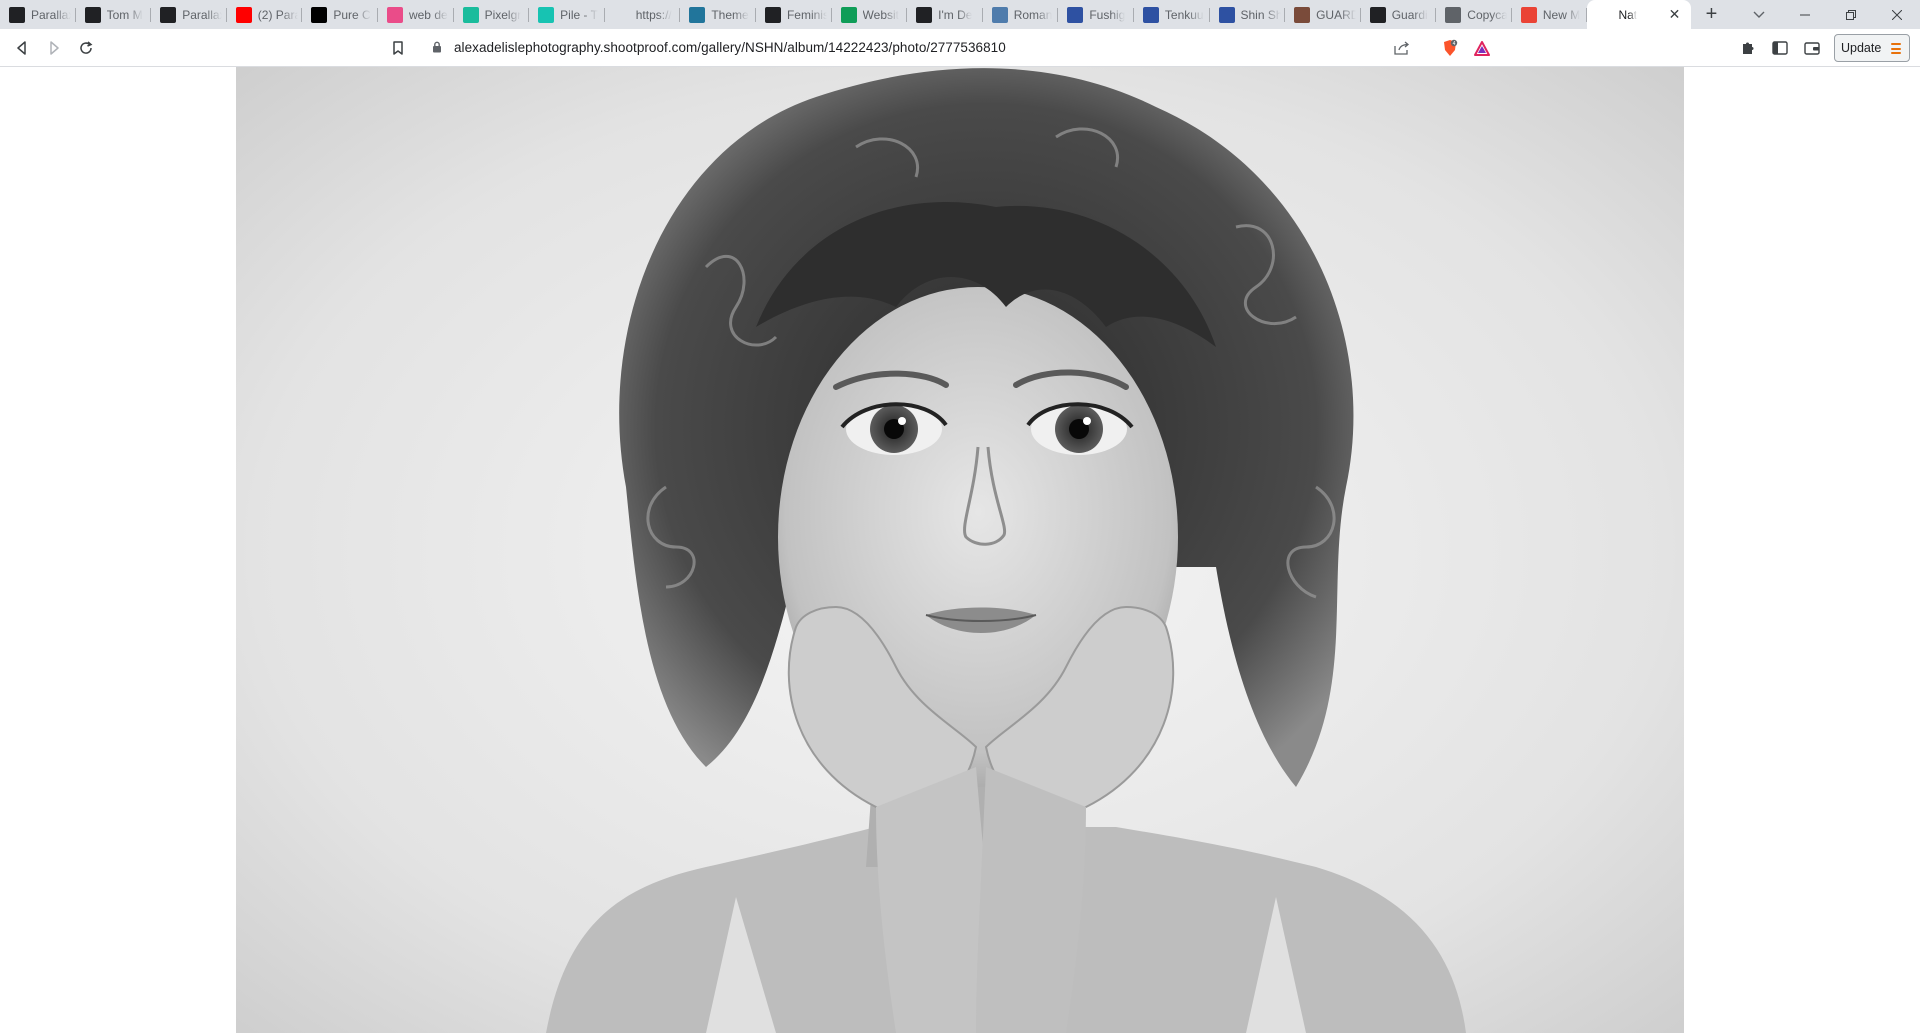 This screenshot has height=1033, width=1920. I want to click on tab-title: Nat, so click(1628, 14).